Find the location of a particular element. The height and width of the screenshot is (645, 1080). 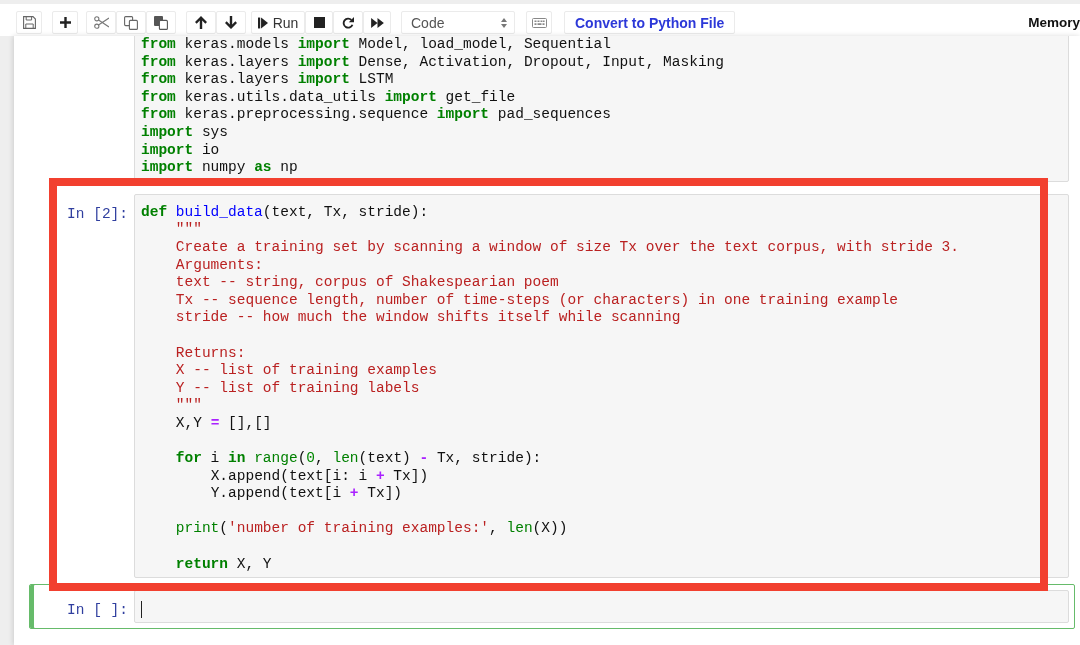

refresh-icon is located at coordinates (348, 22).